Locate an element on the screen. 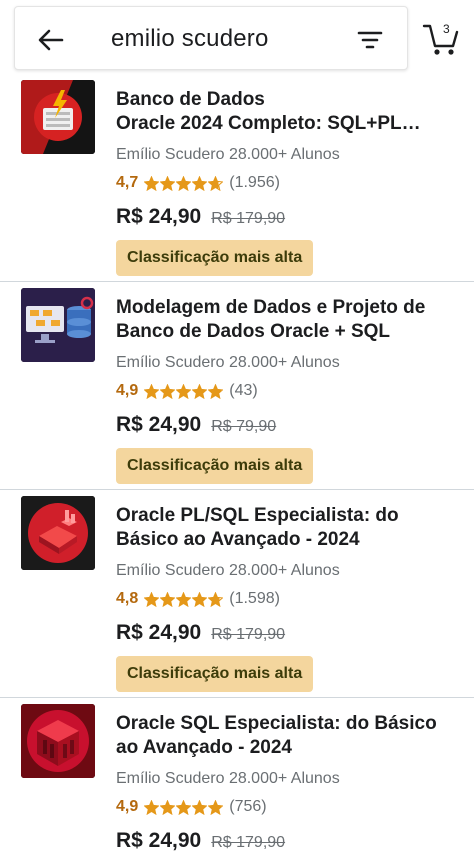 The height and width of the screenshot is (865, 474). rating-row: 4,7 (1.956) is located at coordinates (198, 183).